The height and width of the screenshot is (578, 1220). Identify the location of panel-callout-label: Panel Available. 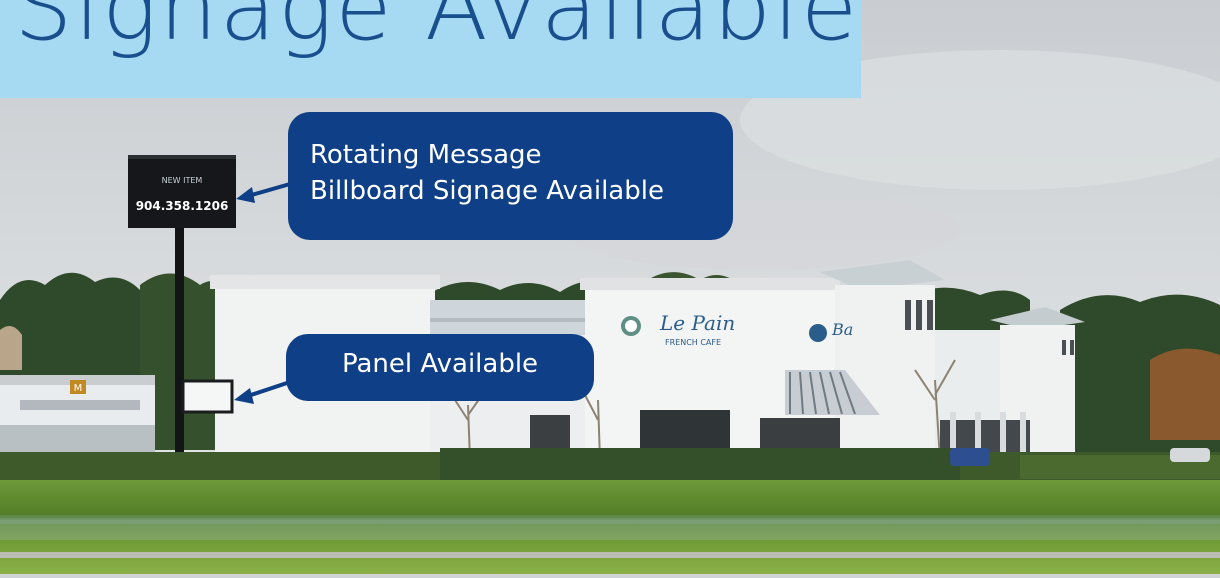
(440, 364).